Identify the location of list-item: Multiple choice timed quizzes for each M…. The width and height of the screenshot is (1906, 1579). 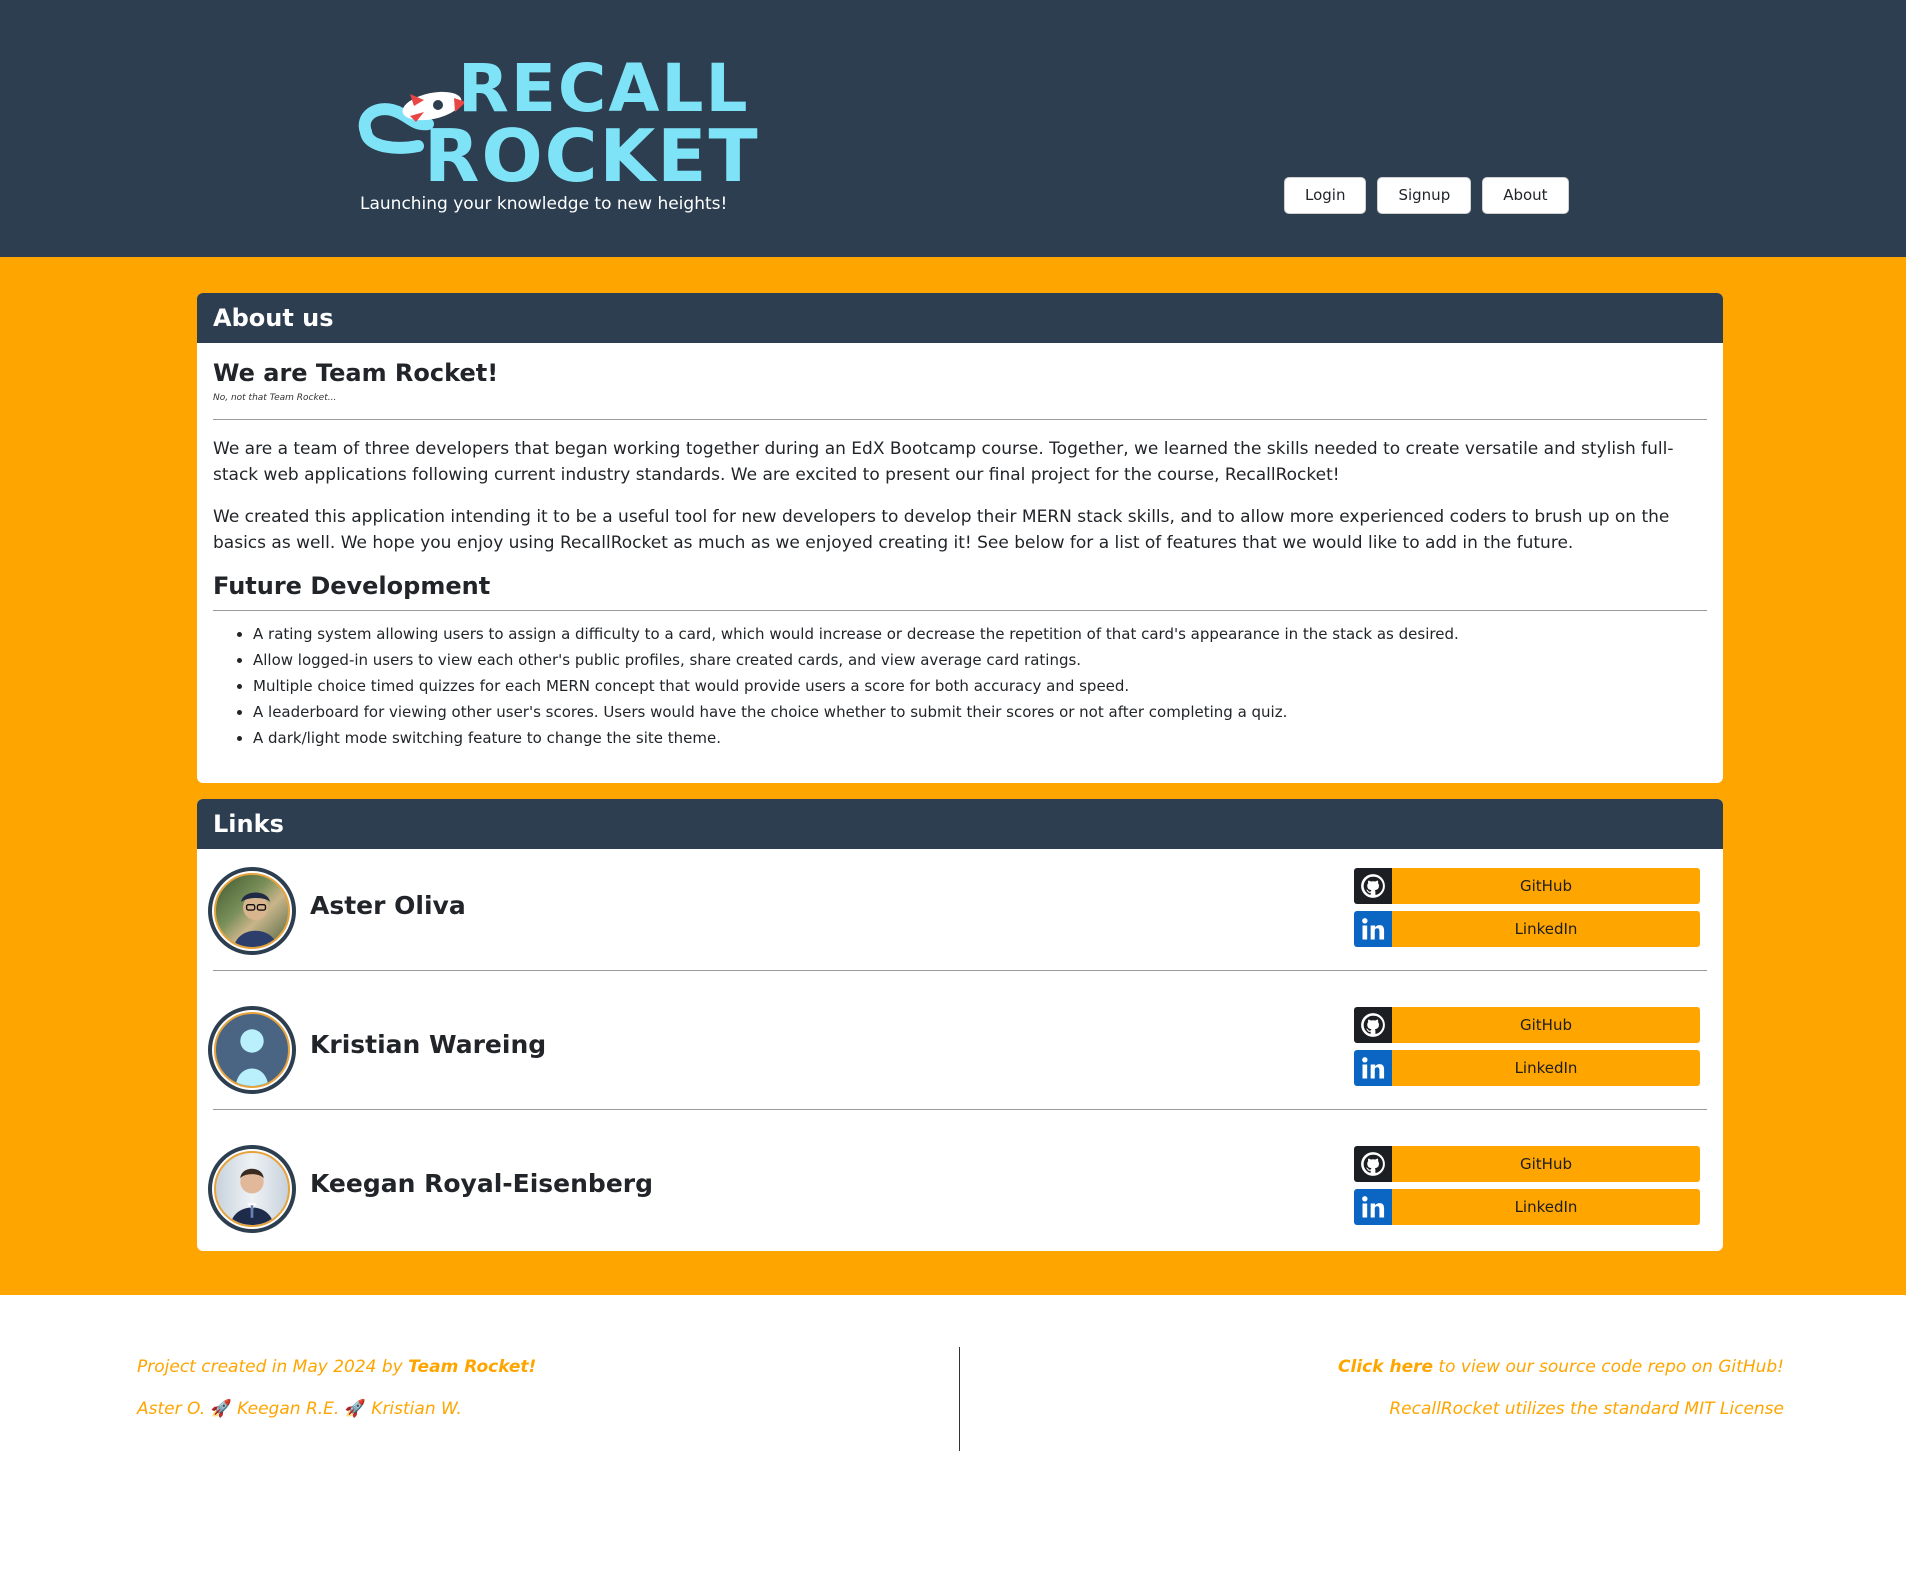
(980, 686).